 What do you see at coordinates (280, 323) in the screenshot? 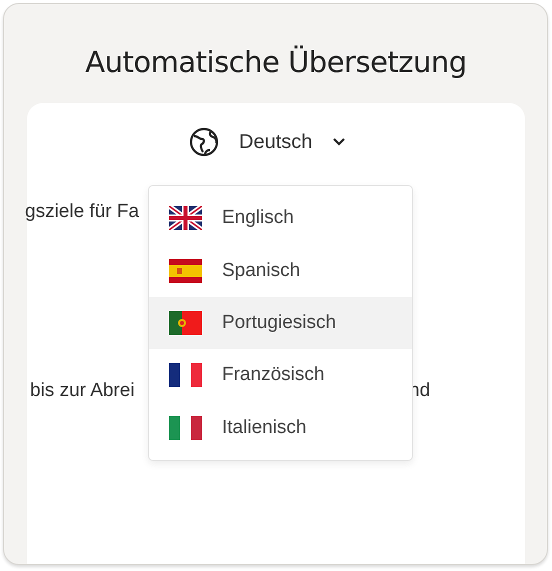
I see `menu-item: Portugiesisch` at bounding box center [280, 323].